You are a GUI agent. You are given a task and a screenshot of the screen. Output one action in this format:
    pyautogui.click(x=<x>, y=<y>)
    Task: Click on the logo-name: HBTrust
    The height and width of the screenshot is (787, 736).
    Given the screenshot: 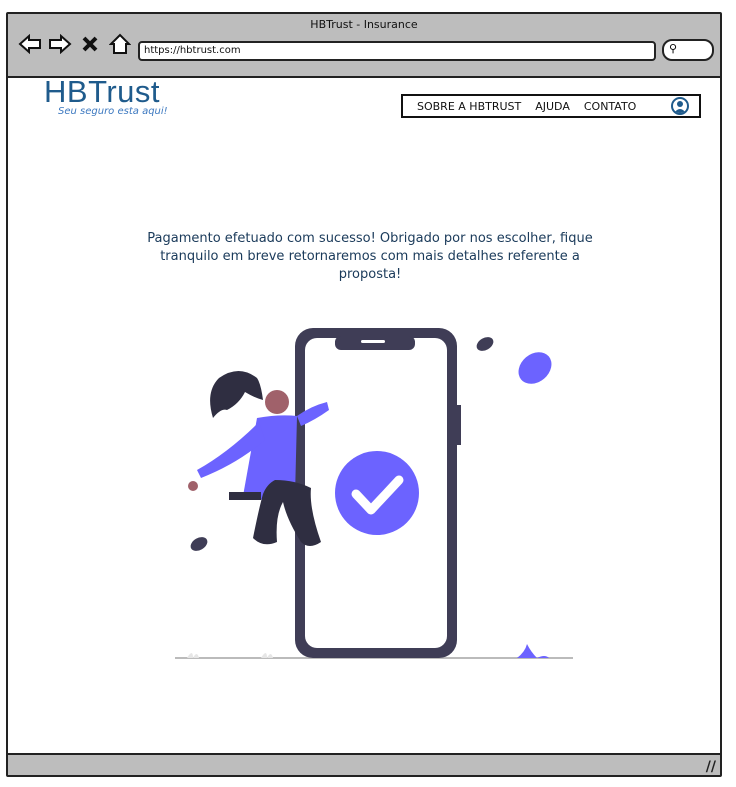 What is the action you would take?
    pyautogui.click(x=102, y=91)
    